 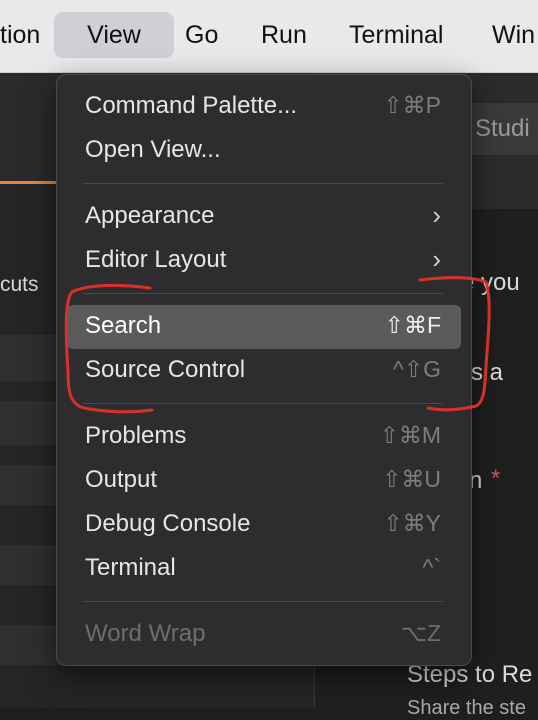 What do you see at coordinates (121, 479) in the screenshot?
I see `menu-item-label: Output` at bounding box center [121, 479].